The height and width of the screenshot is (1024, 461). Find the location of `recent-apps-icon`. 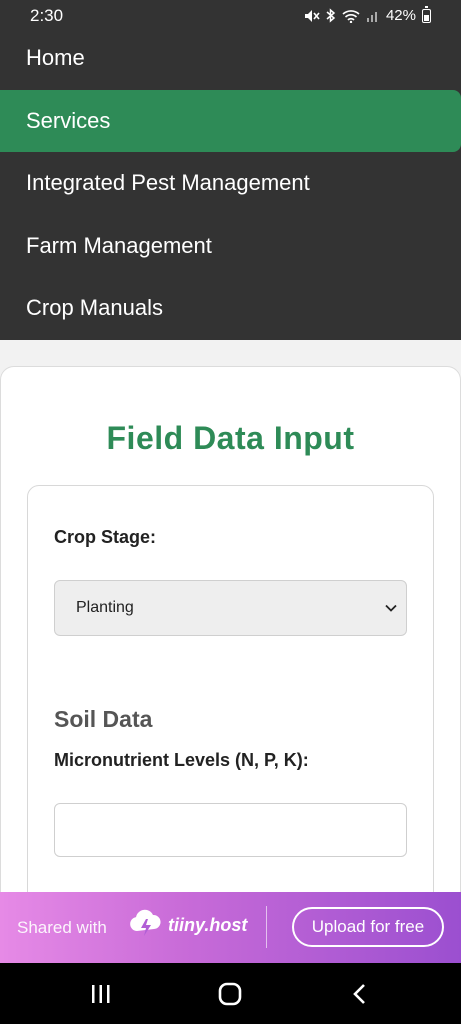

recent-apps-icon is located at coordinates (101, 994).